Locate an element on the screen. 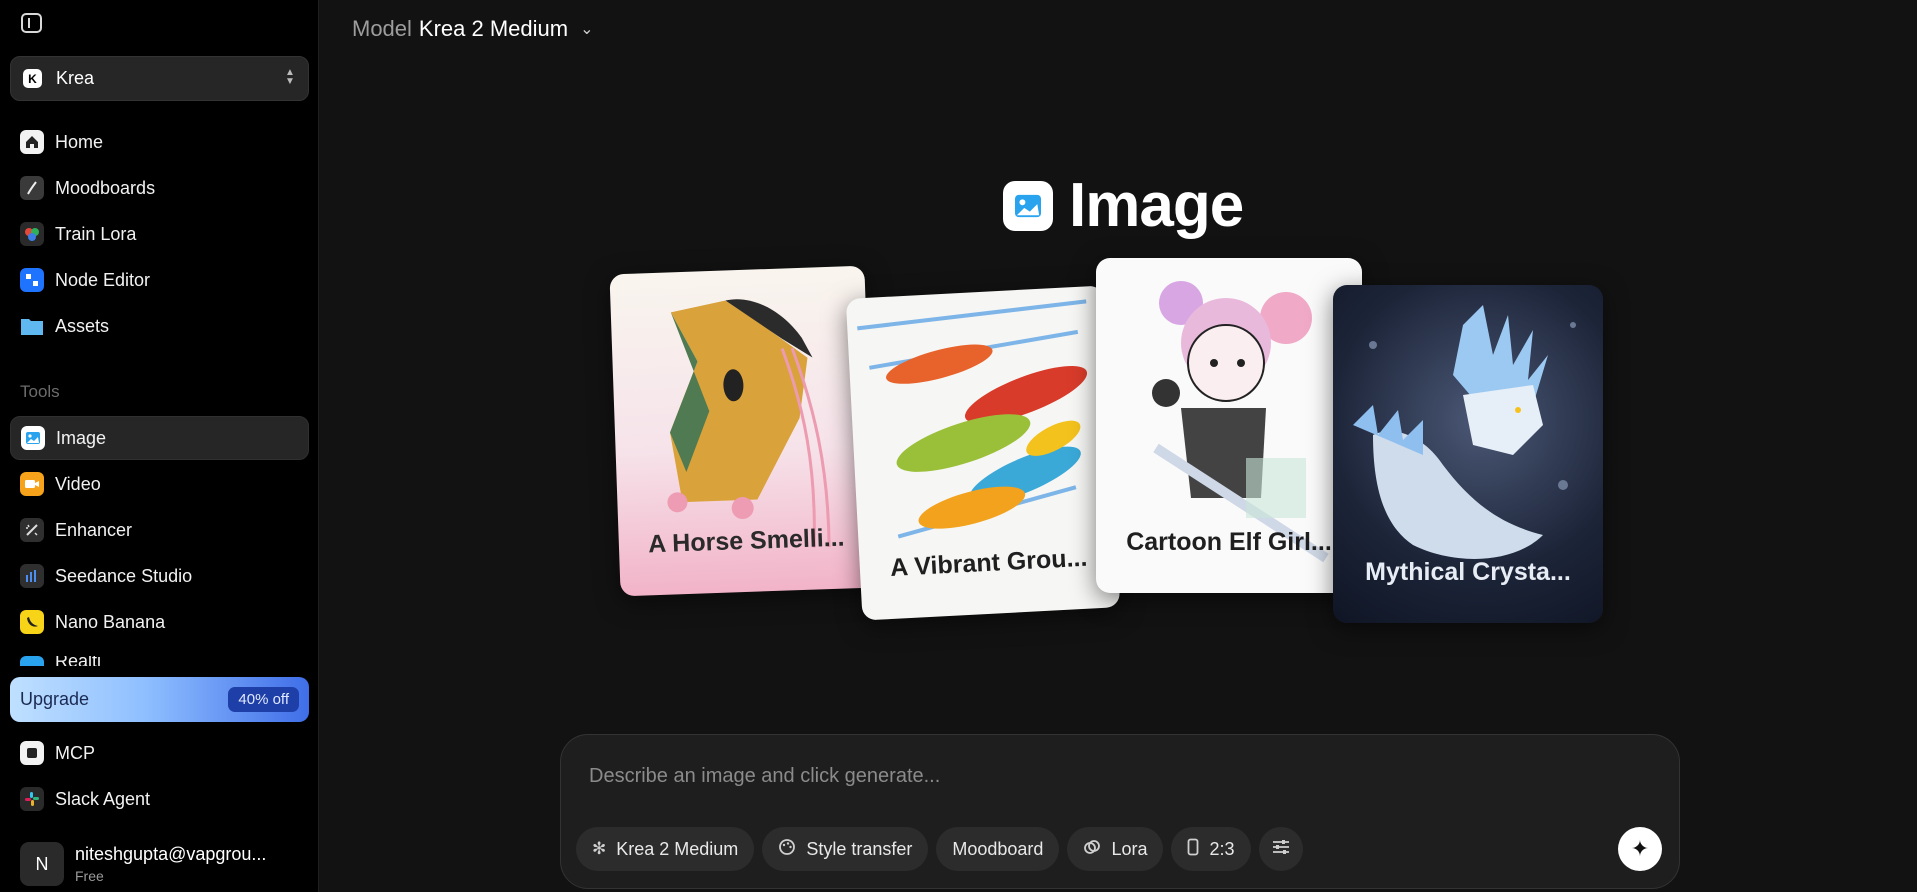 This screenshot has height=892, width=1917. sidebar-item-seedance-studio: Seedance Studio is located at coordinates (159, 576).